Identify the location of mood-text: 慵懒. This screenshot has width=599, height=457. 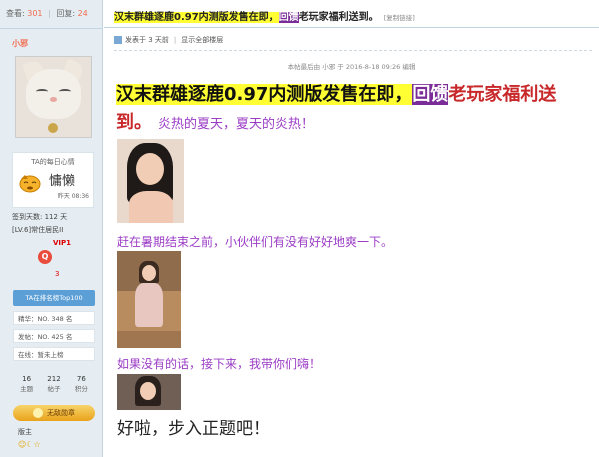
(62, 181).